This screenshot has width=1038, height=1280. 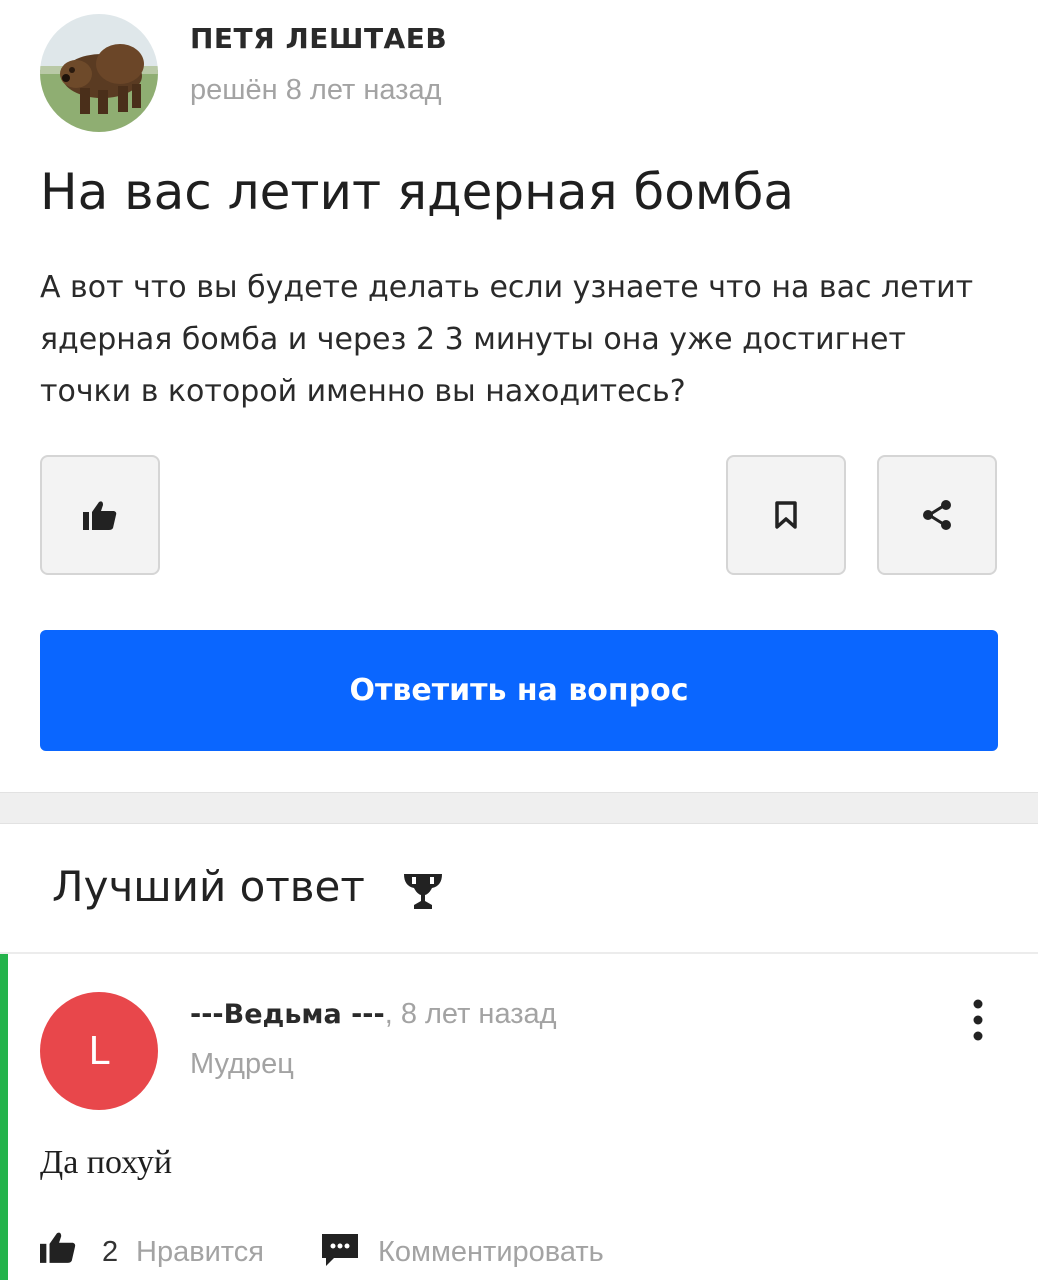 I want to click on bookmark-button, so click(x=786, y=515).